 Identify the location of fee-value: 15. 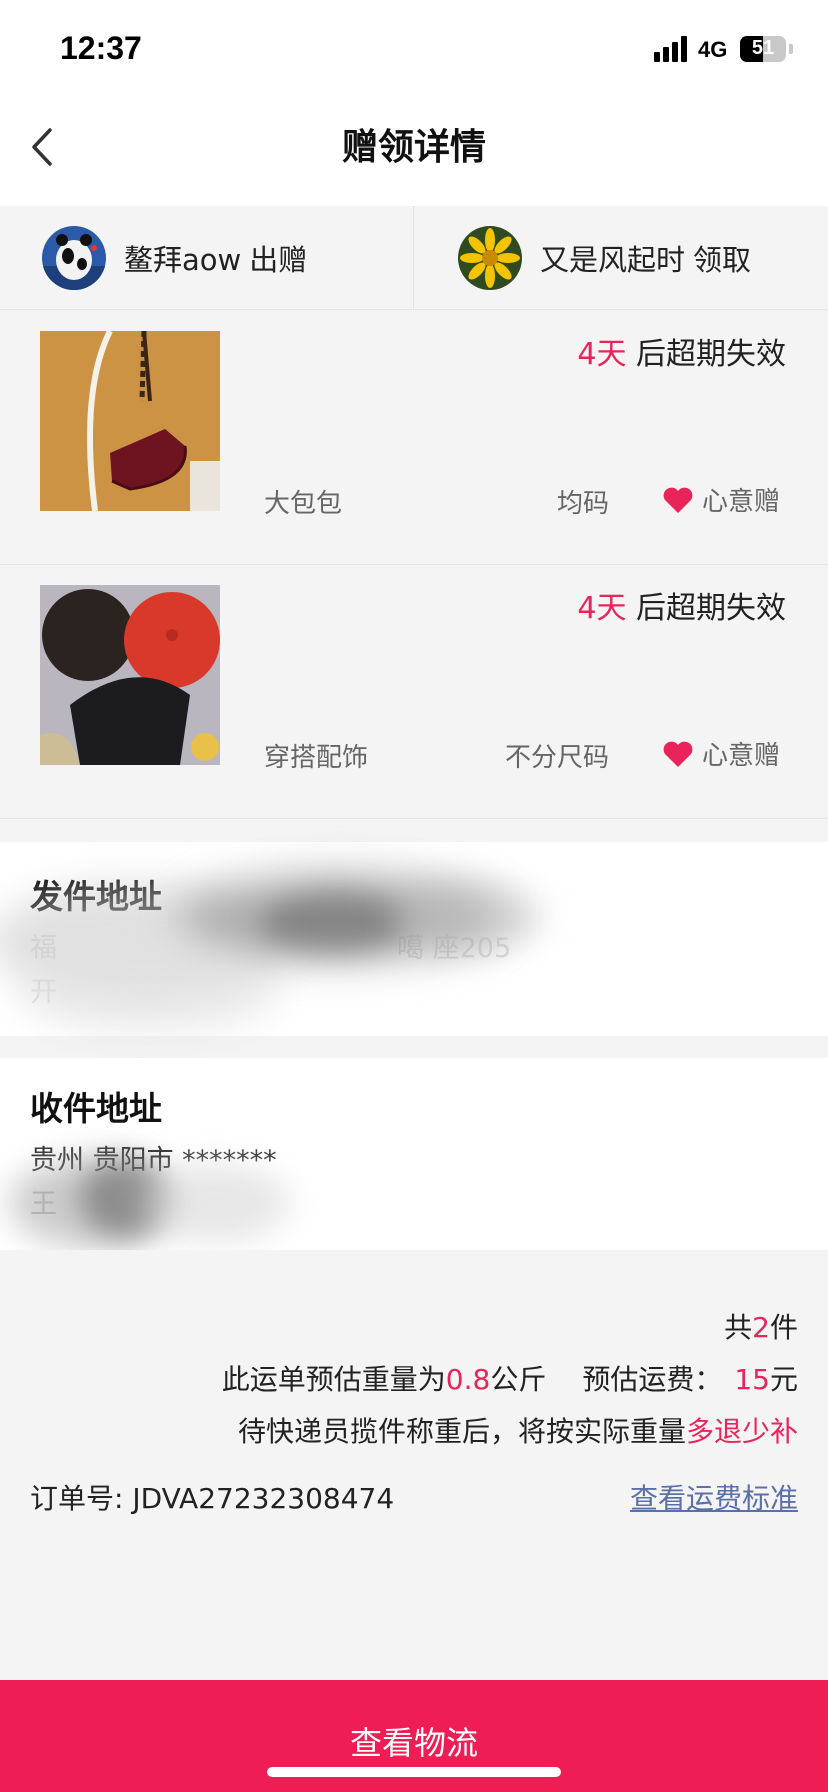
(752, 1379).